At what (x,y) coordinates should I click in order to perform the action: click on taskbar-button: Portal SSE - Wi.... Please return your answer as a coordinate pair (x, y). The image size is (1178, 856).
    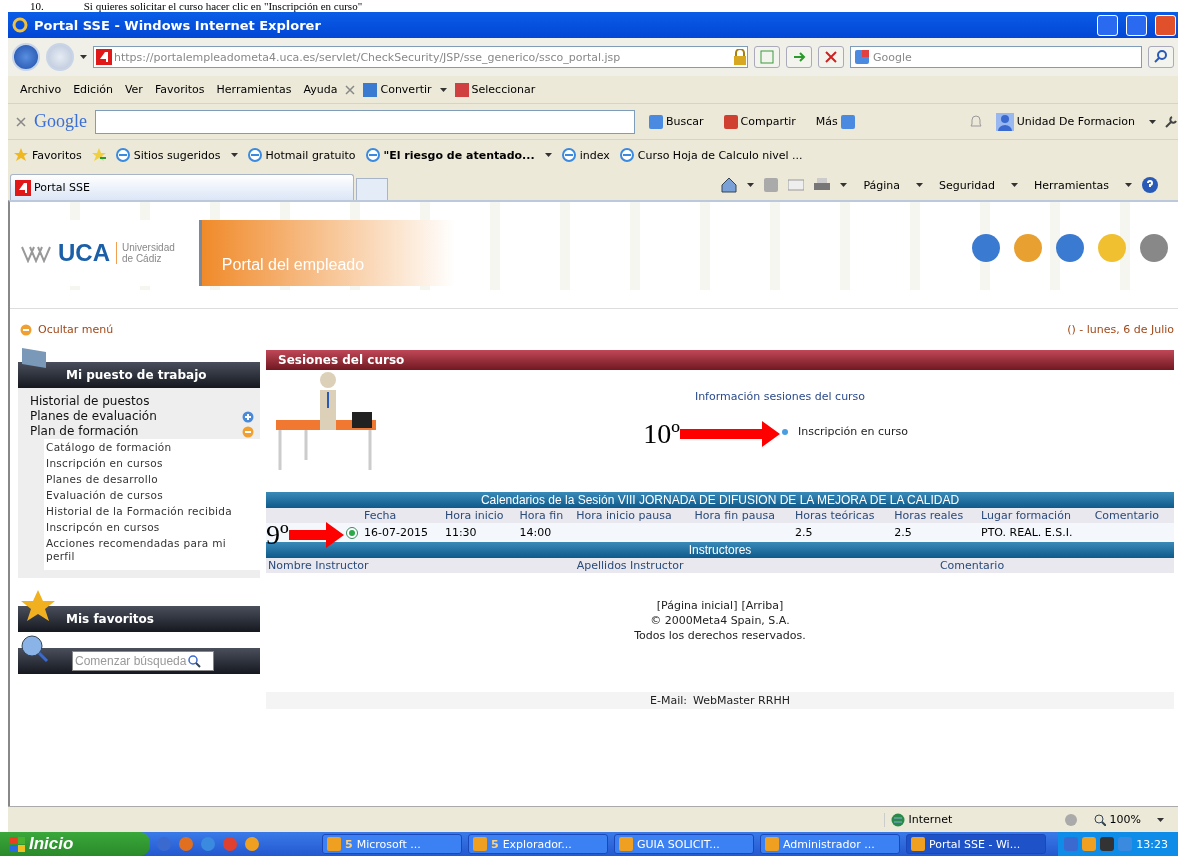
    Looking at the image, I should click on (976, 844).